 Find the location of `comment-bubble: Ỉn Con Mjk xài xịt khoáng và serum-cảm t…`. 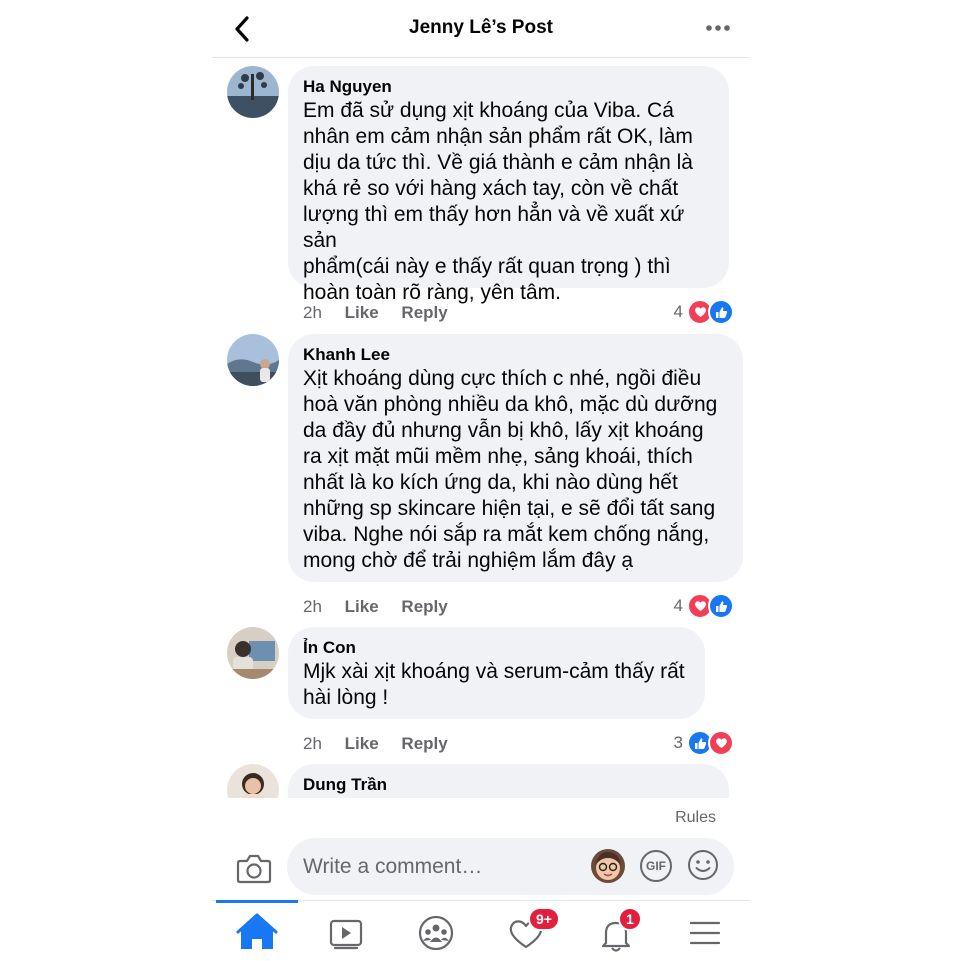

comment-bubble: Ỉn Con Mjk xài xịt khoáng và serum-cảm t… is located at coordinates (496, 673).